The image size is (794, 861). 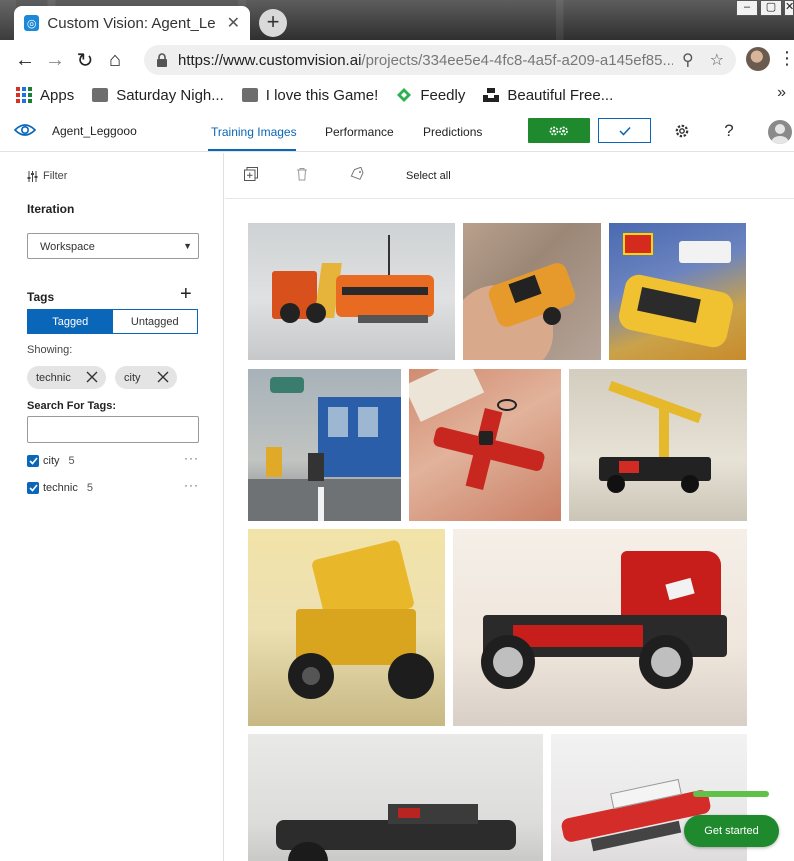 I want to click on image-toolbar: Select all, so click(x=509, y=176).